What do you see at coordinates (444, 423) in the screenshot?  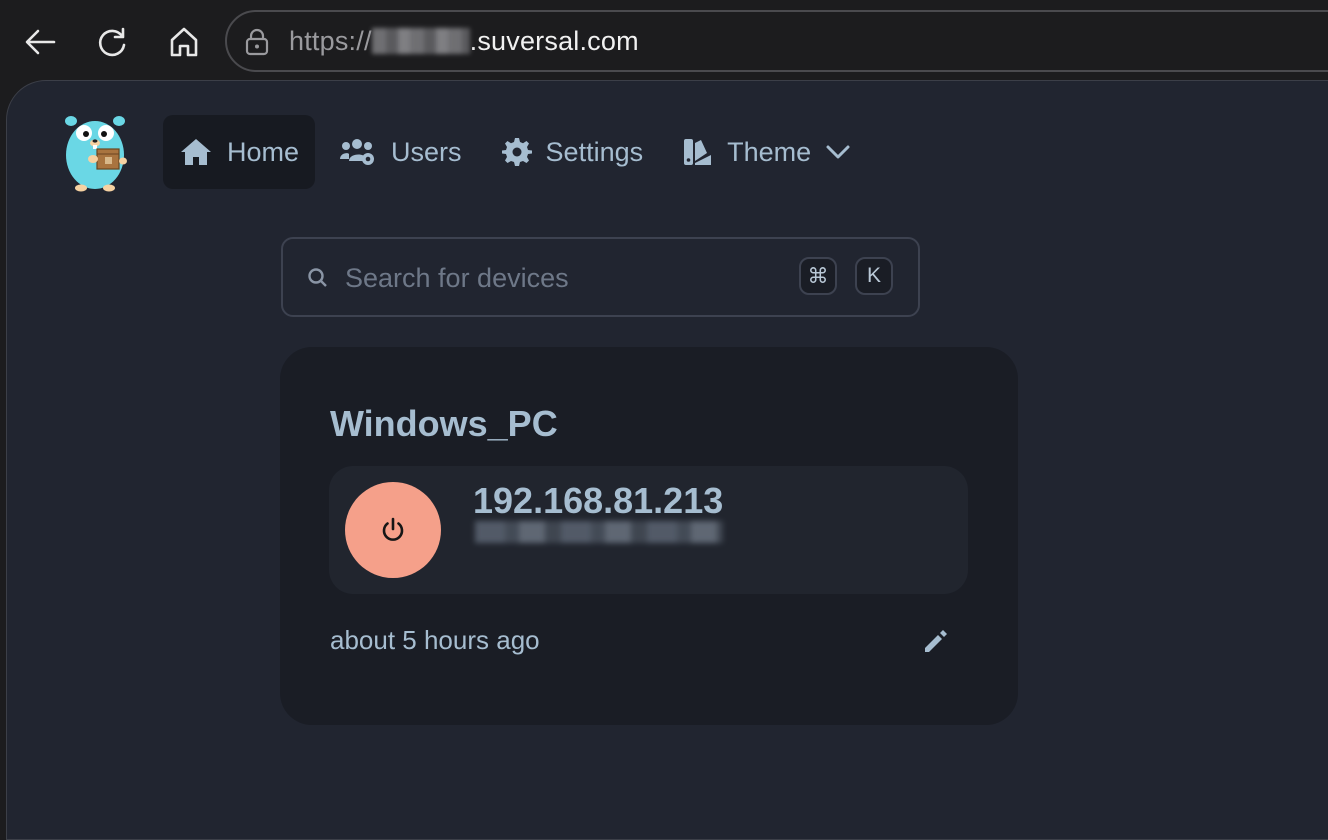 I see `device-name: Windows_PC` at bounding box center [444, 423].